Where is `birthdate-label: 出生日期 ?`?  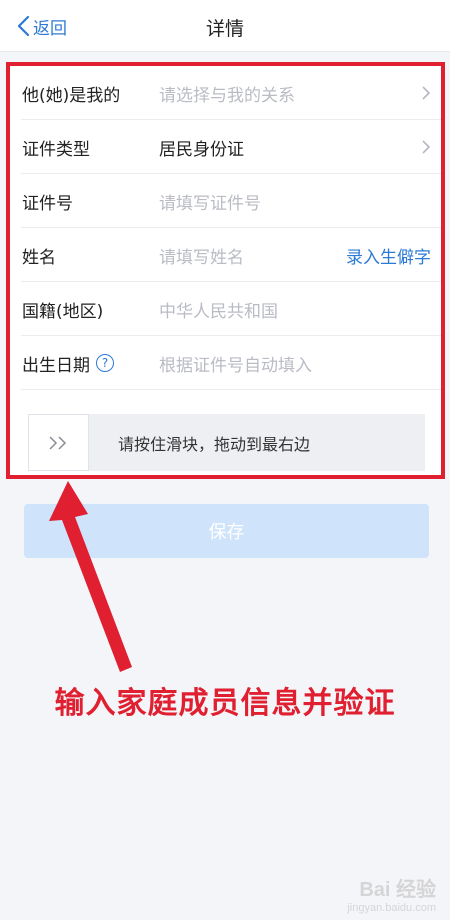 birthdate-label: 出生日期 ? is located at coordinates (68, 363).